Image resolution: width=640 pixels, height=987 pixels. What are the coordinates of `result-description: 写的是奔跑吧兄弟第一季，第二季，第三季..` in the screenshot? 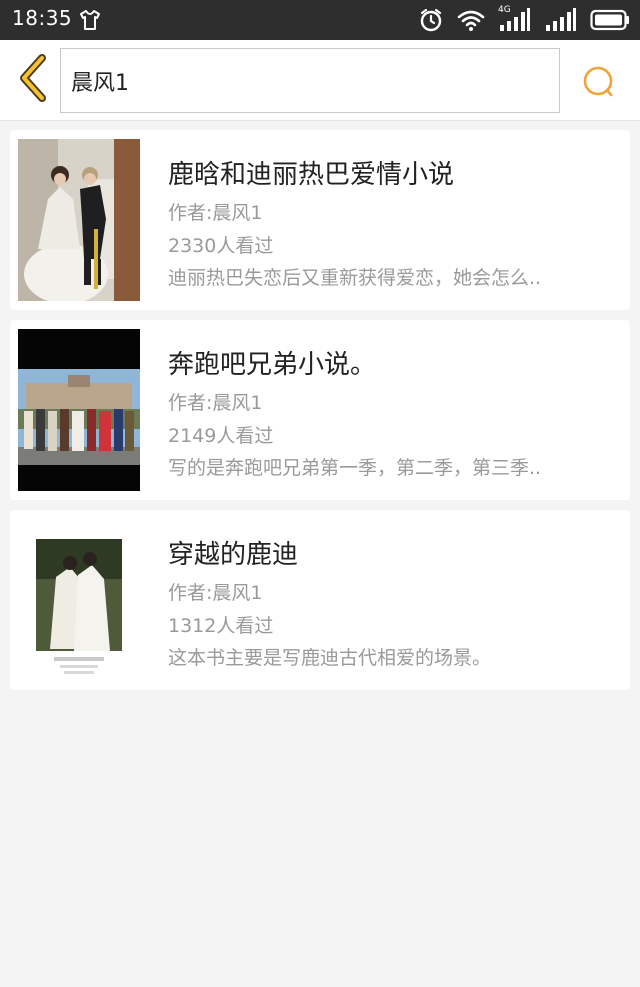 It's located at (355, 468).